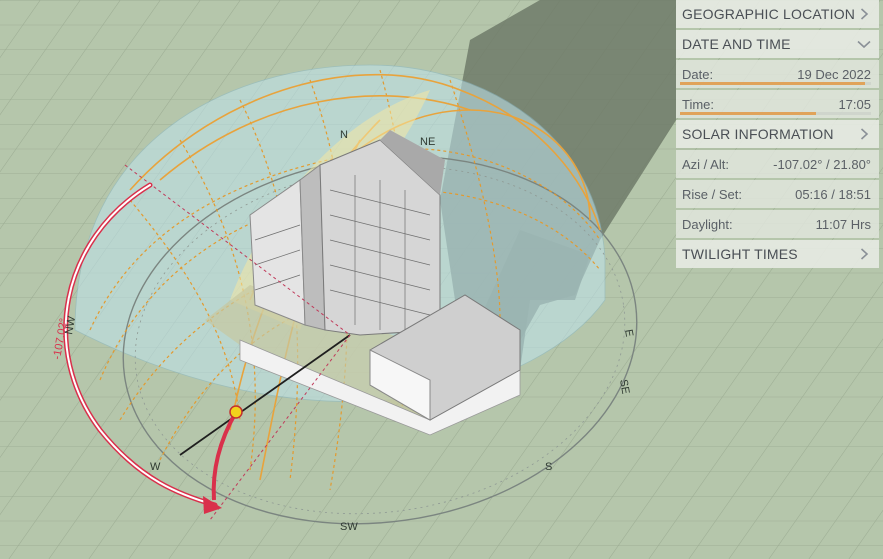 The width and height of the screenshot is (883, 559). What do you see at coordinates (155, 467) in the screenshot?
I see `direction-label-w: W` at bounding box center [155, 467].